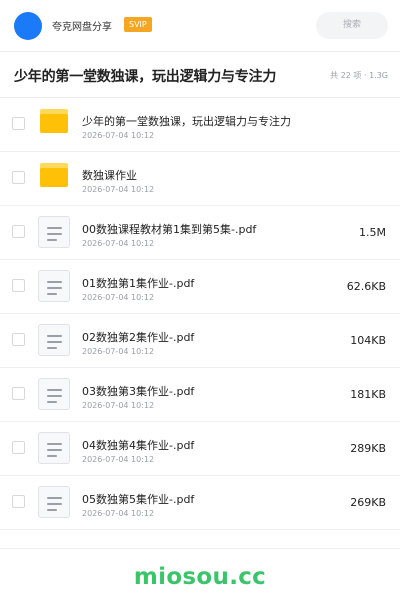 The image size is (400, 600). Describe the element at coordinates (368, 502) in the screenshot. I see `file-size: 269KB` at that location.